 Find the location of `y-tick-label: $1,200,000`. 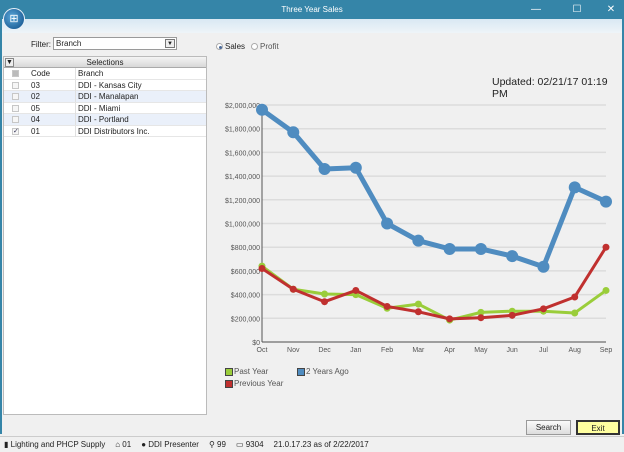

y-tick-label: $1,200,000 is located at coordinates (242, 201).